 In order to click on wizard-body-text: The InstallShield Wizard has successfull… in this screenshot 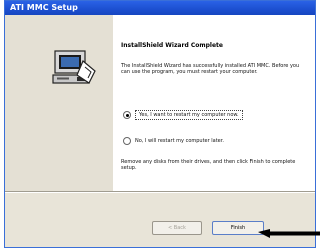, I will do `click(210, 69)`.